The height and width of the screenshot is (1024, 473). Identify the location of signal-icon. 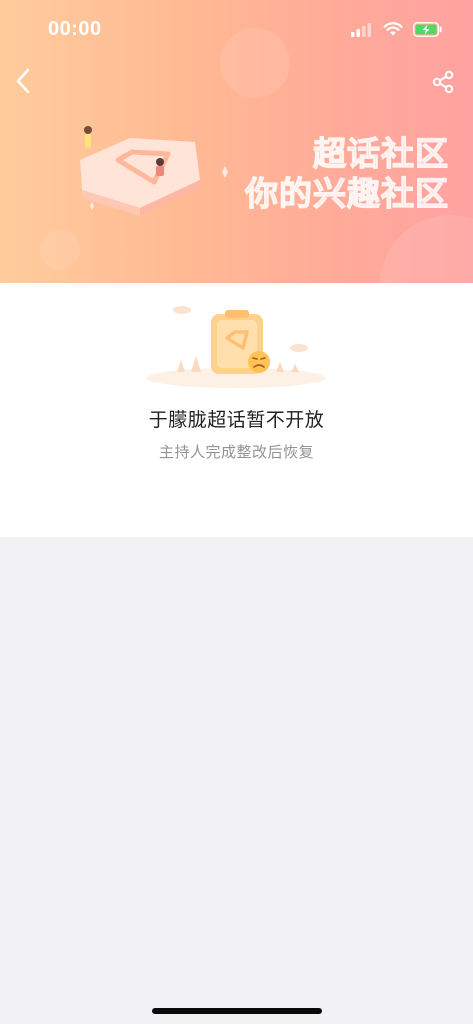
(362, 31).